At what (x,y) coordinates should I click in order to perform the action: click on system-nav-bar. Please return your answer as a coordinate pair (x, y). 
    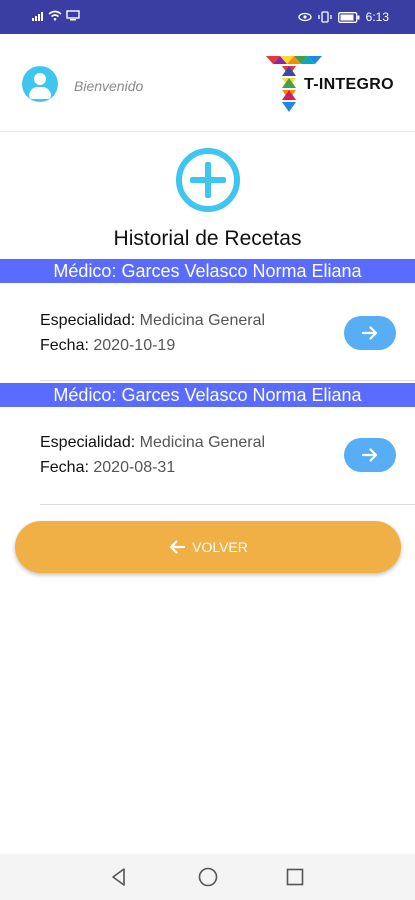
    Looking at the image, I should click on (207, 877).